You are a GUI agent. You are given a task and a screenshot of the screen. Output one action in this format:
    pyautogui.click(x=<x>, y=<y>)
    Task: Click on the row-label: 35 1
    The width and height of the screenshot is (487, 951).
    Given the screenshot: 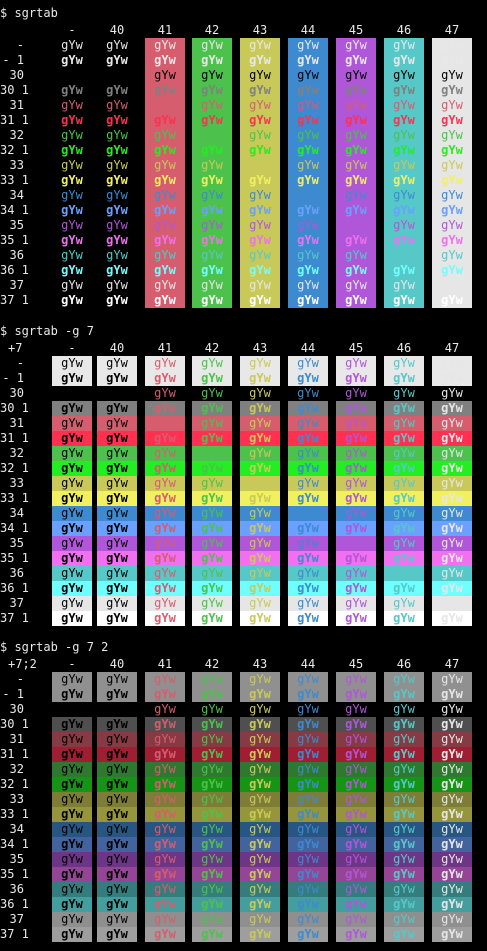 What is the action you would take?
    pyautogui.click(x=14, y=874)
    